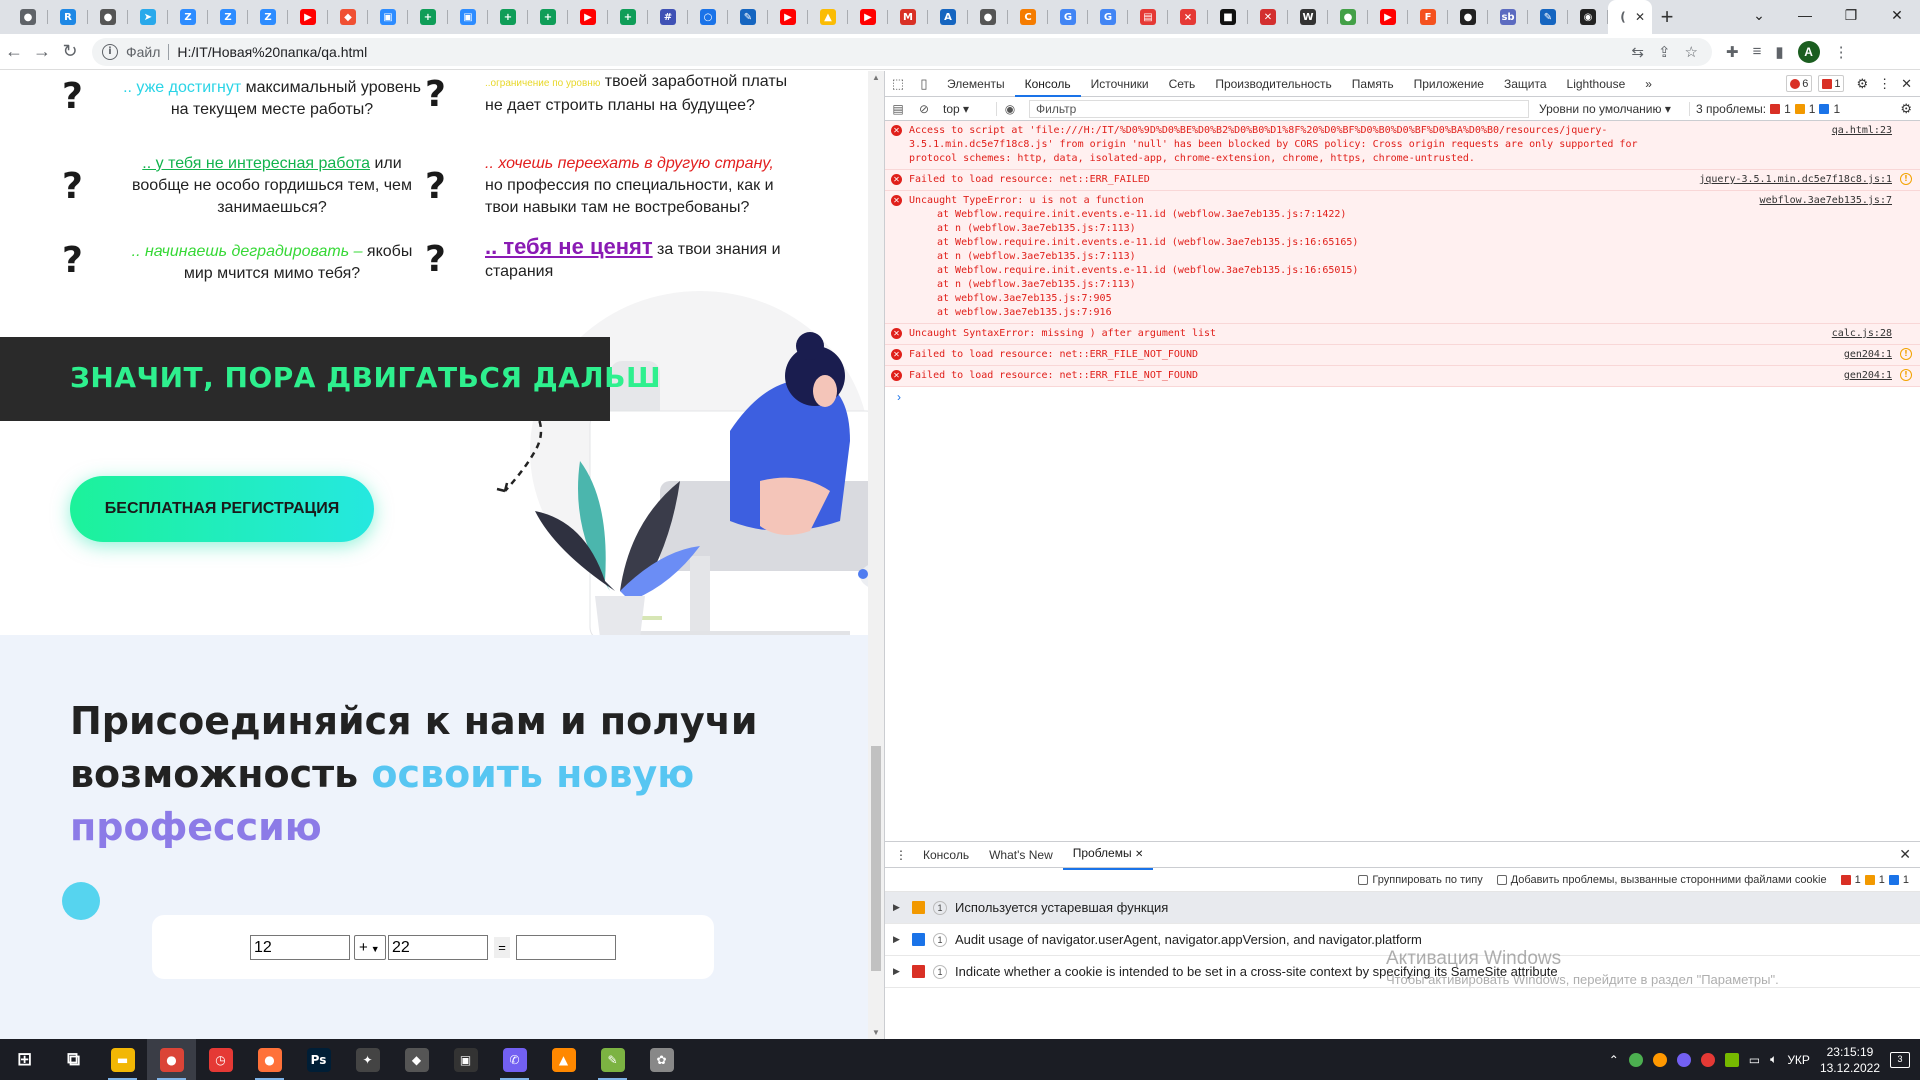  Describe the element at coordinates (899, 855) in the screenshot. I see `drawer-menu-icon: ⋮` at that location.